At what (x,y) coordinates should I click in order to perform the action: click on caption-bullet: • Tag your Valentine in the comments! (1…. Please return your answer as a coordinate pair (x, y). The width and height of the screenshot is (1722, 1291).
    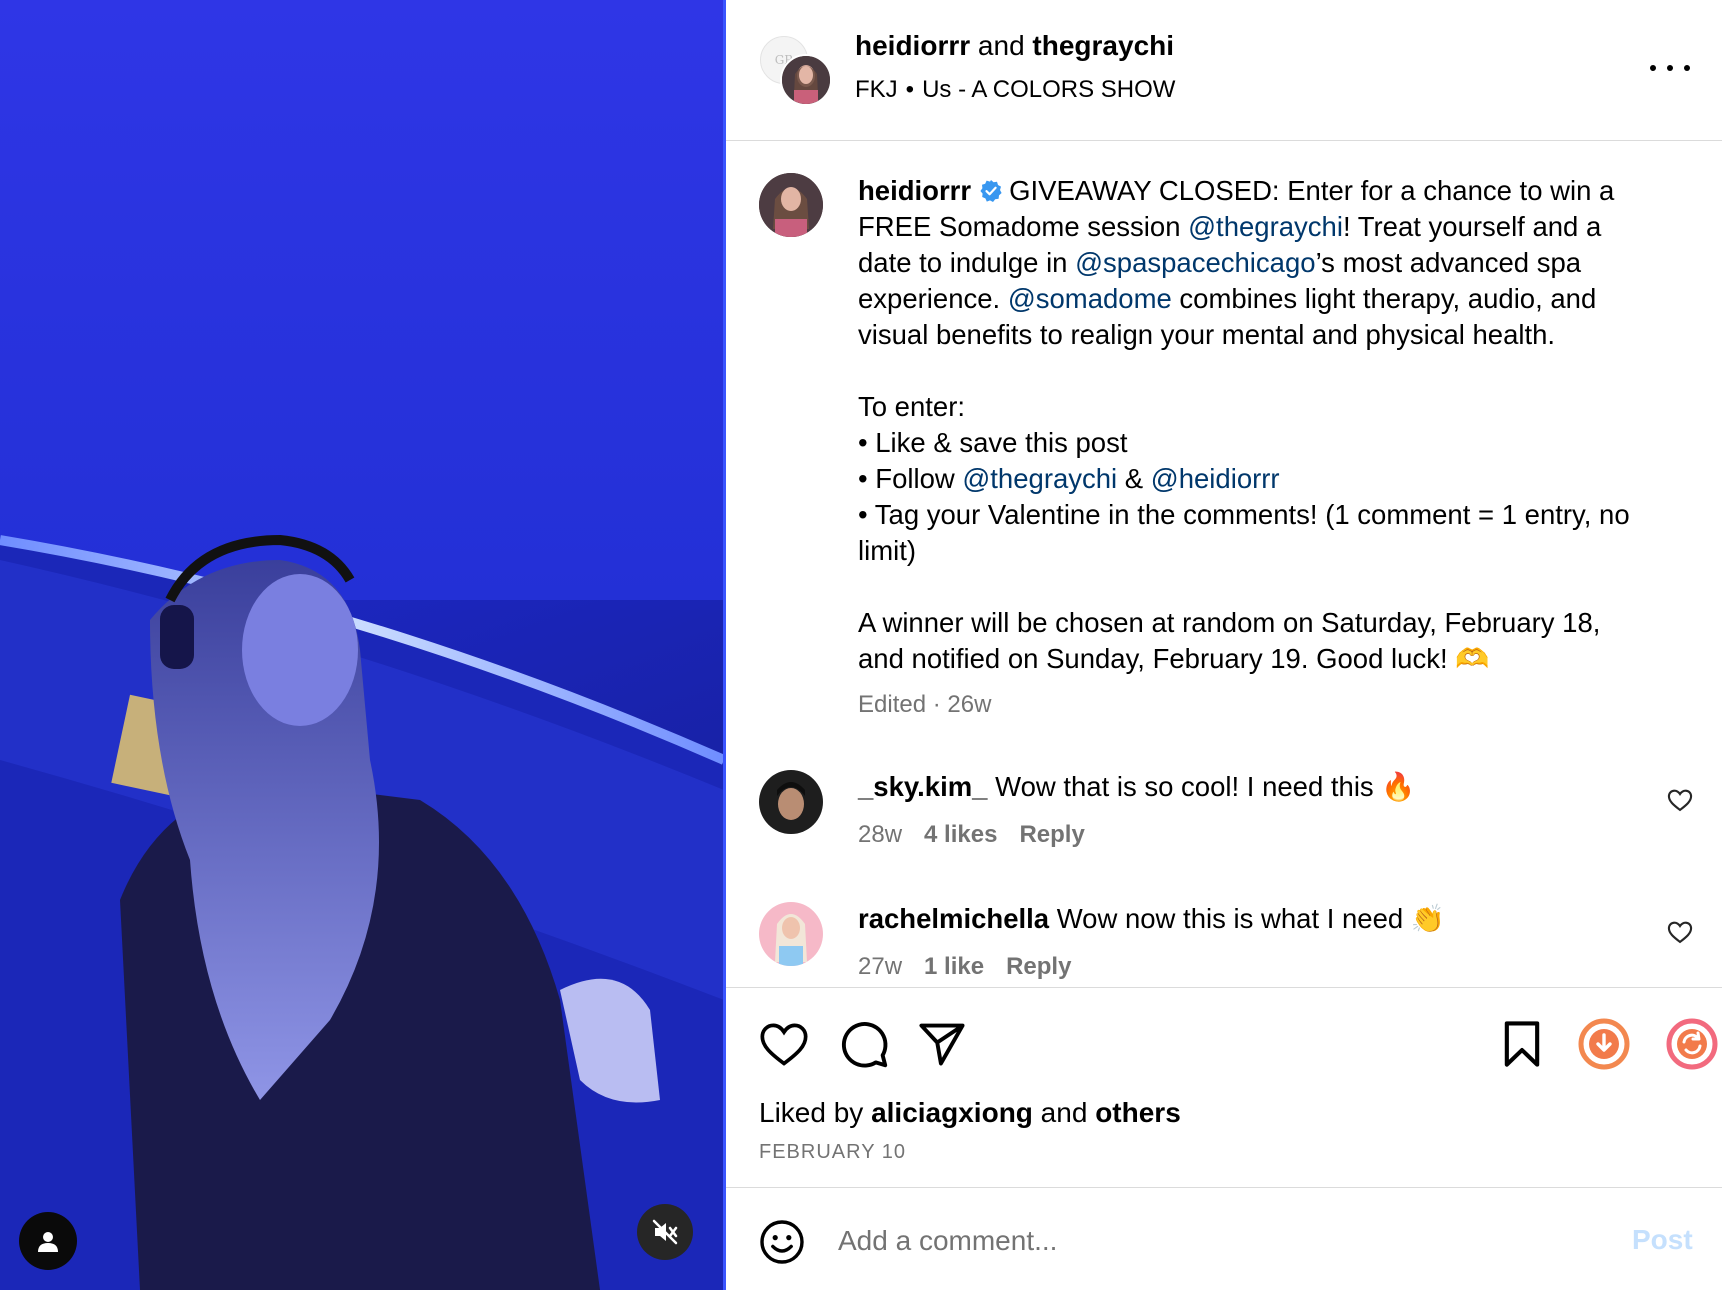
    Looking at the image, I should click on (1244, 532).